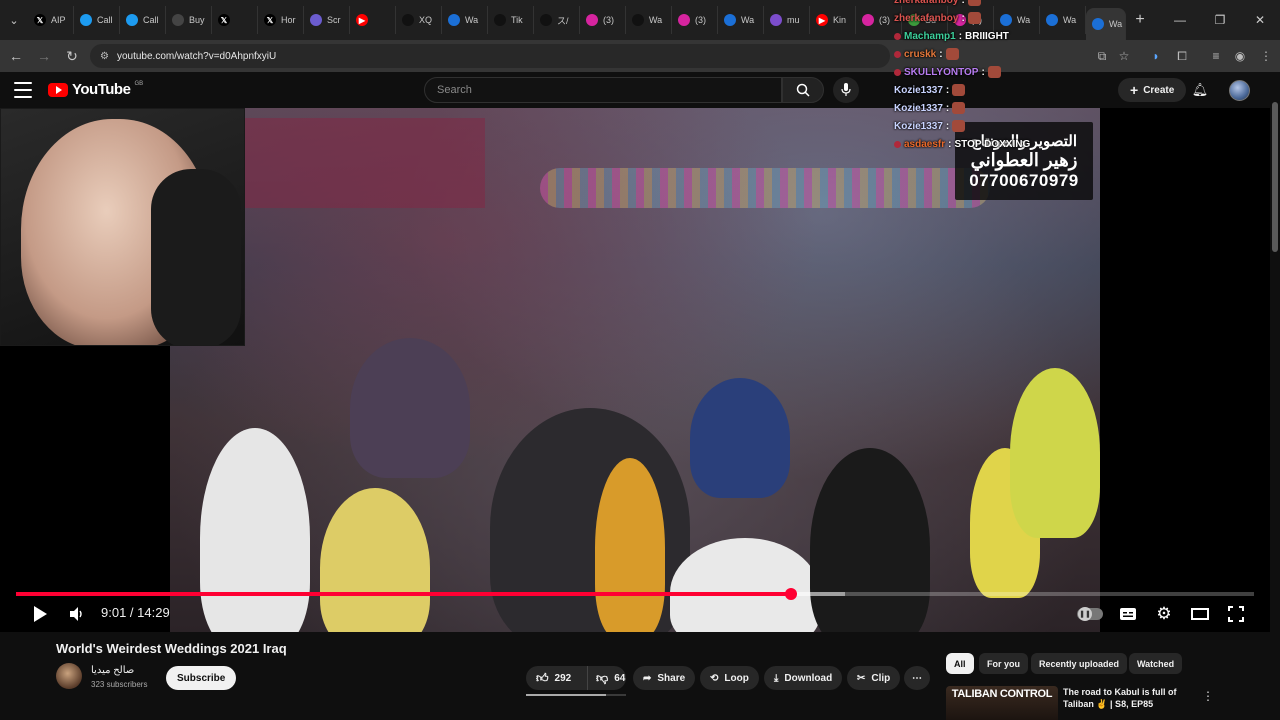 The width and height of the screenshot is (1280, 720). I want to click on browser-tab: ス/, so click(557, 20).